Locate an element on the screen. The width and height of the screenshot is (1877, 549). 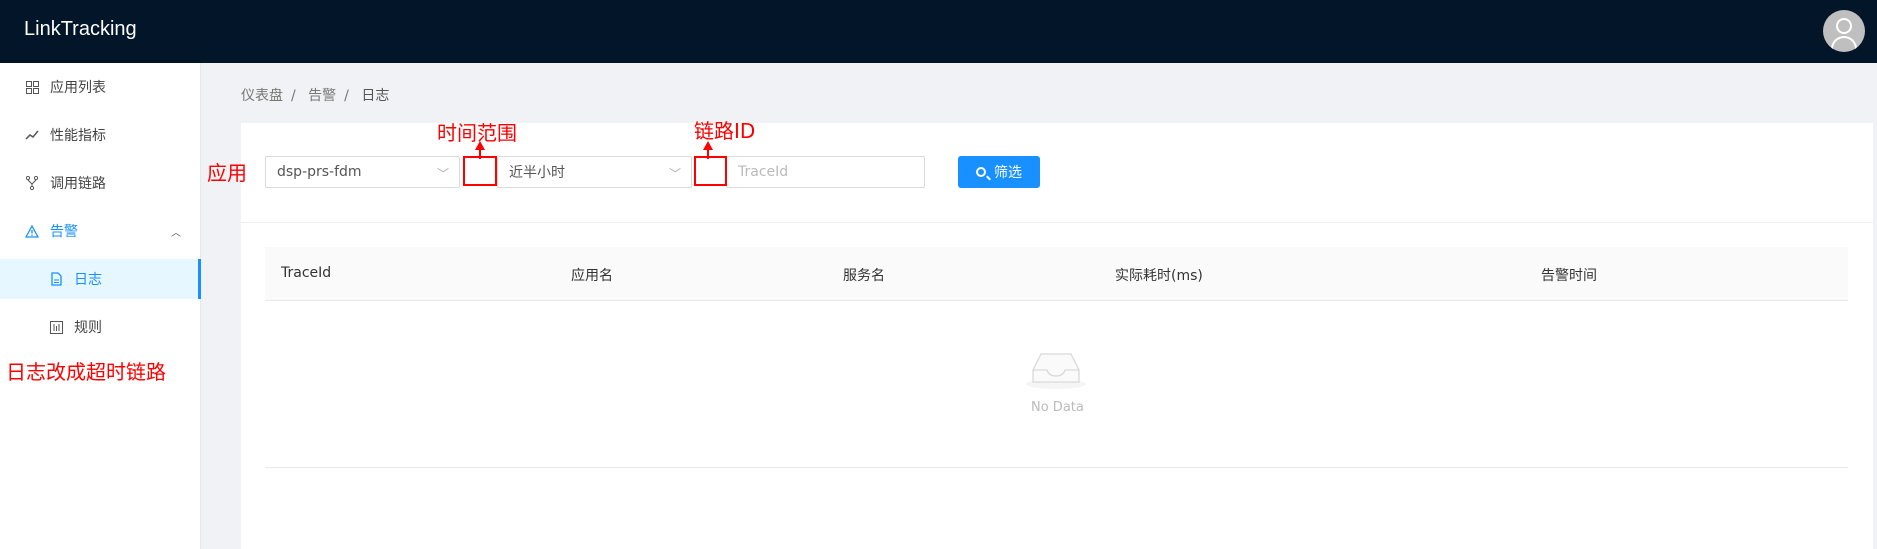
sidebar-item-label: 性能指标 is located at coordinates (78, 136).